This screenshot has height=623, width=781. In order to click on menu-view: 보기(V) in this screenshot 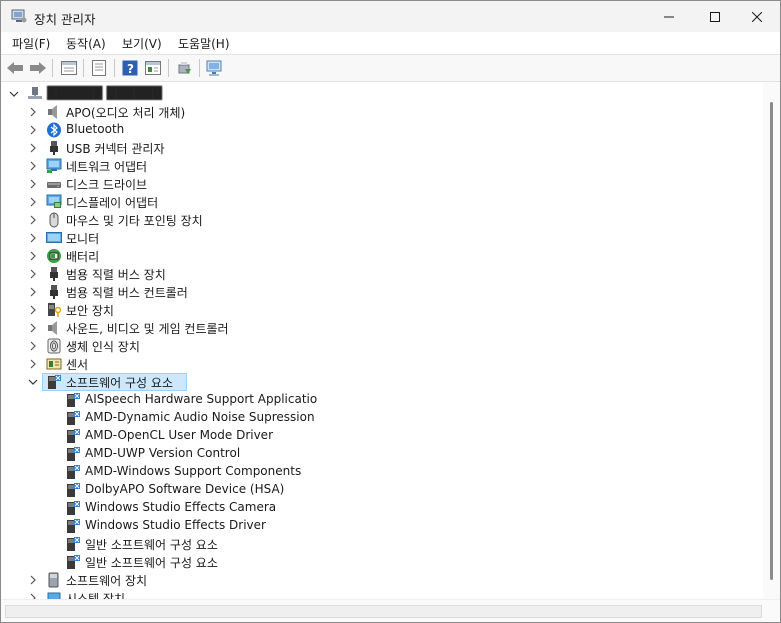, I will do `click(142, 43)`.